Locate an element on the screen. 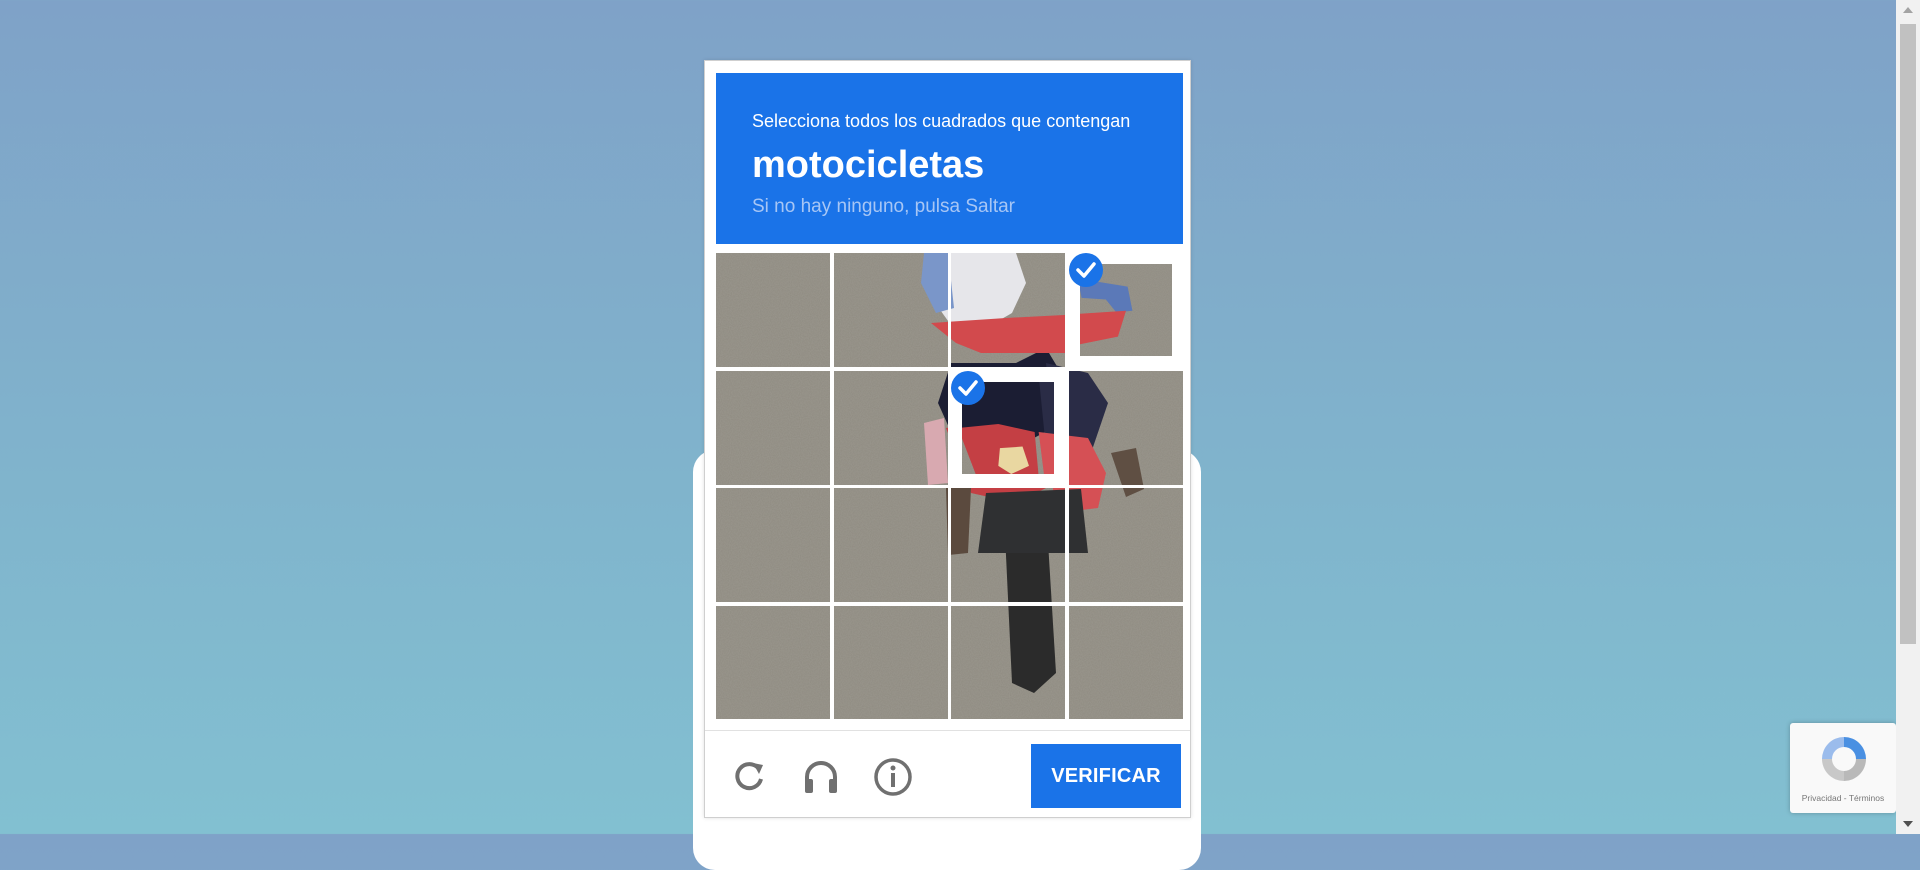 The image size is (1920, 870). scroll-up-arrow-icon is located at coordinates (1908, 10).